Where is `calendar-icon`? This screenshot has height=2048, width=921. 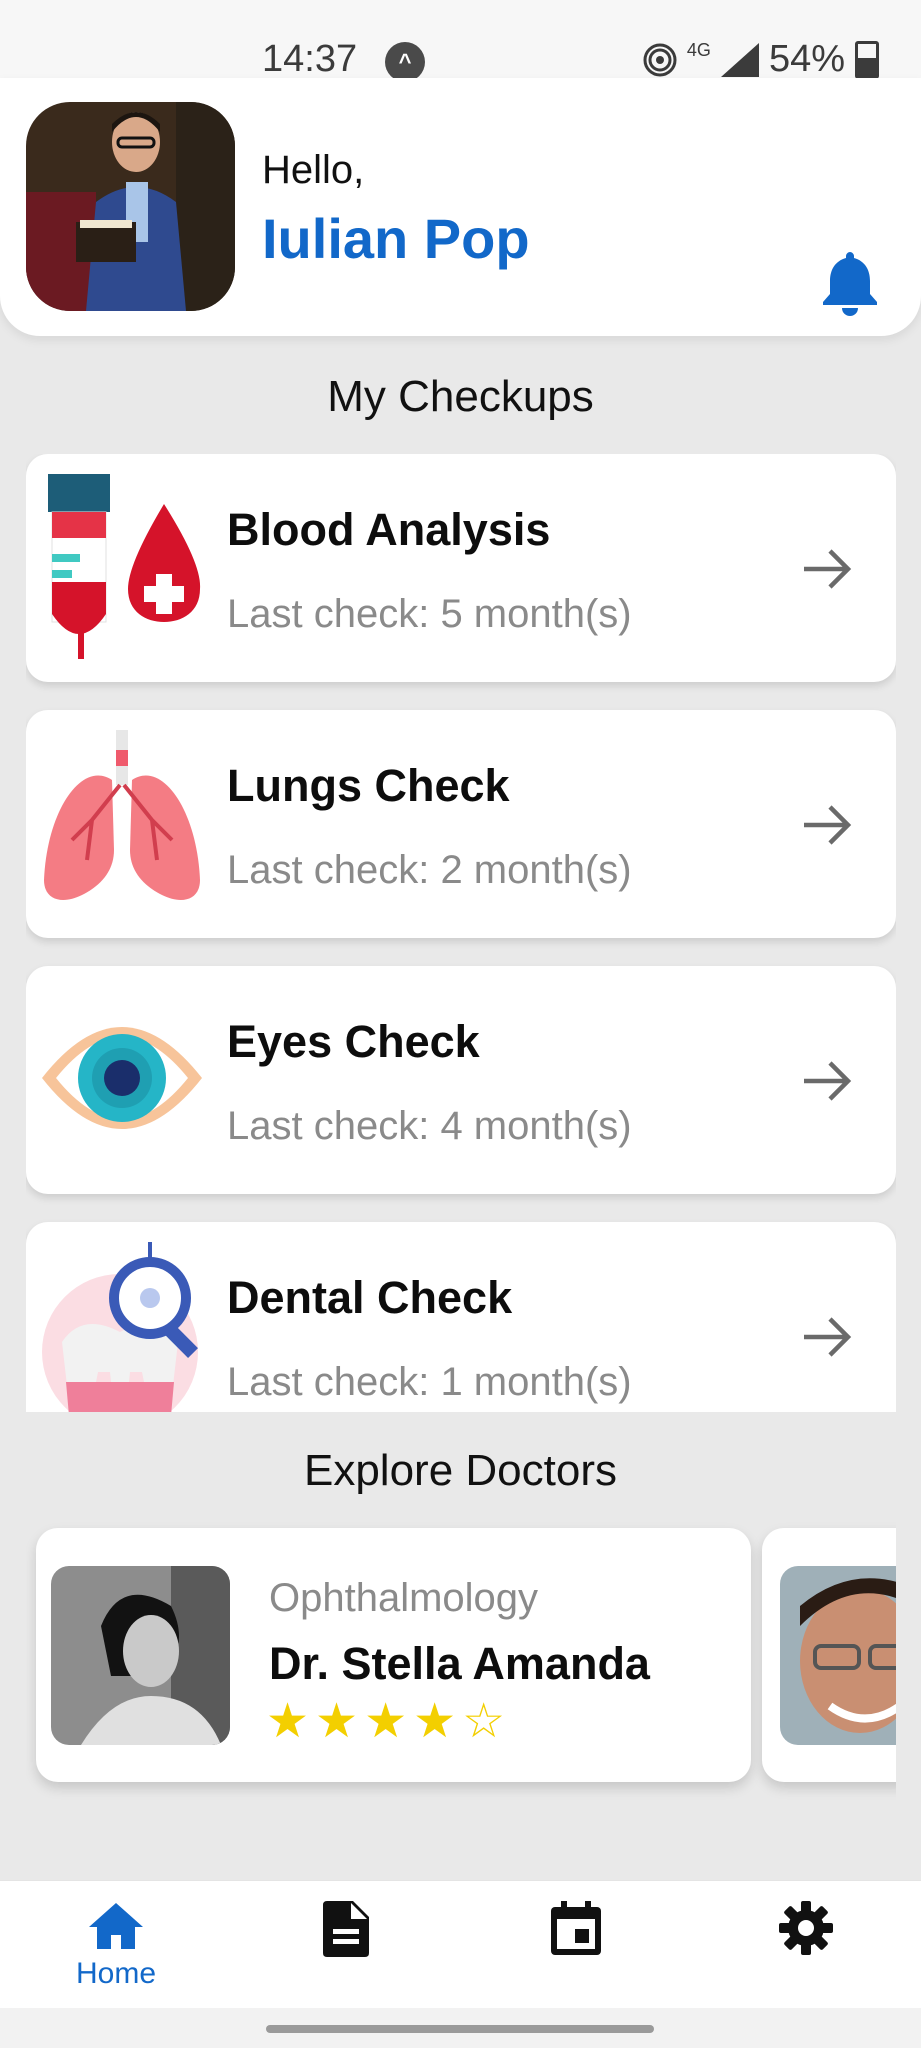 calendar-icon is located at coordinates (576, 1928).